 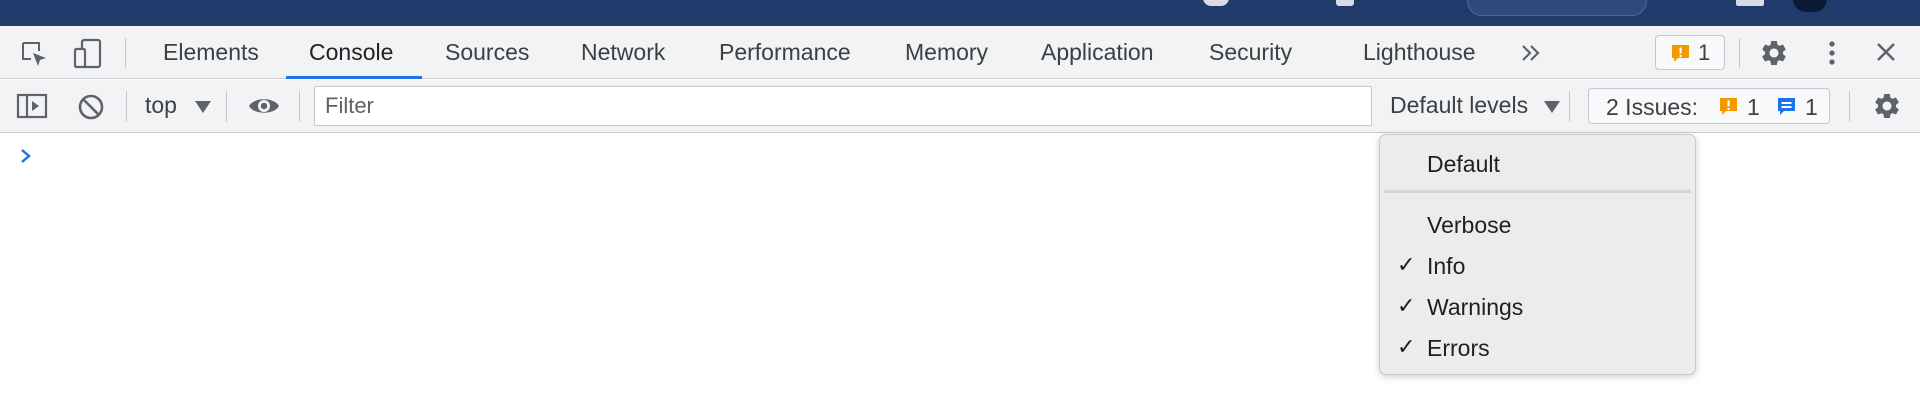 What do you see at coordinates (623, 52) in the screenshot?
I see `tab-network: Network` at bounding box center [623, 52].